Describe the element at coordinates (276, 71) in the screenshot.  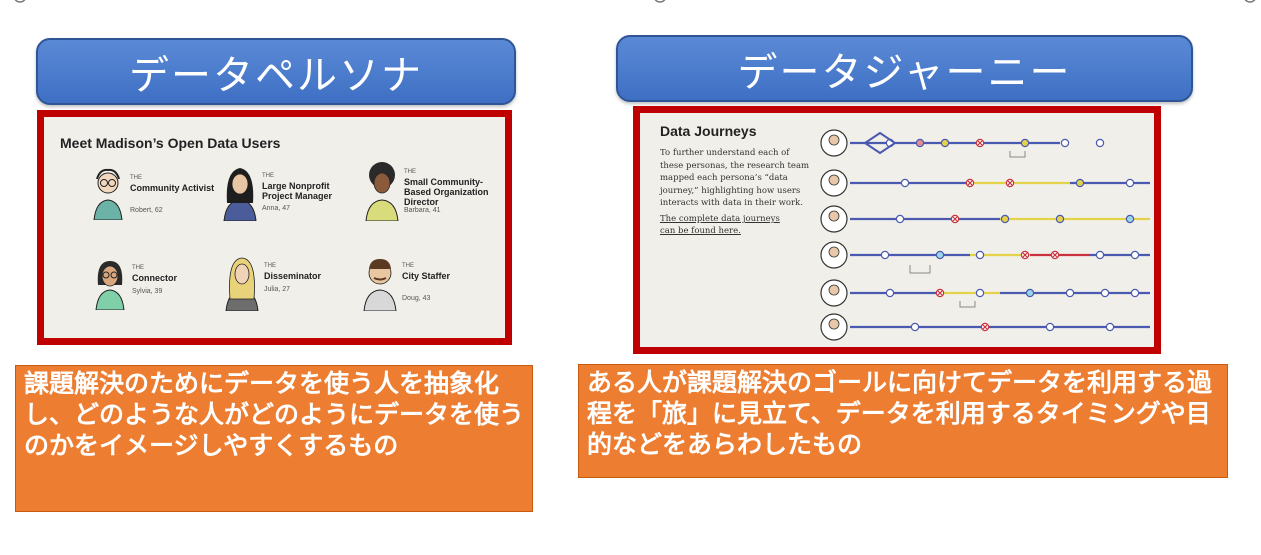
I see `data-persona-title: データペルソナ` at that location.